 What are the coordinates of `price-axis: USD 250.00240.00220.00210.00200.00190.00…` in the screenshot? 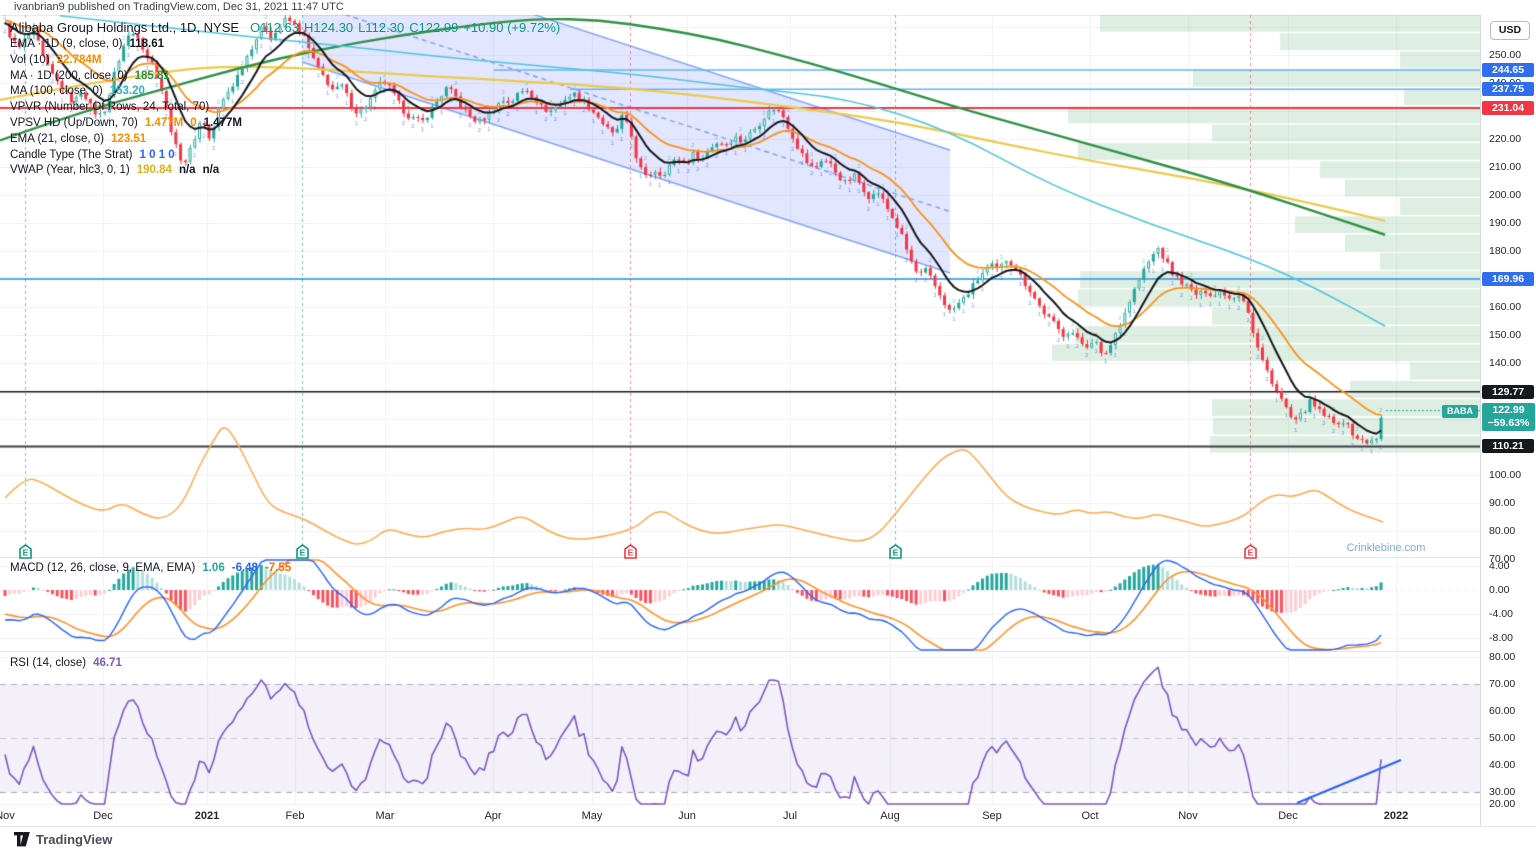 It's located at (1508, 420).